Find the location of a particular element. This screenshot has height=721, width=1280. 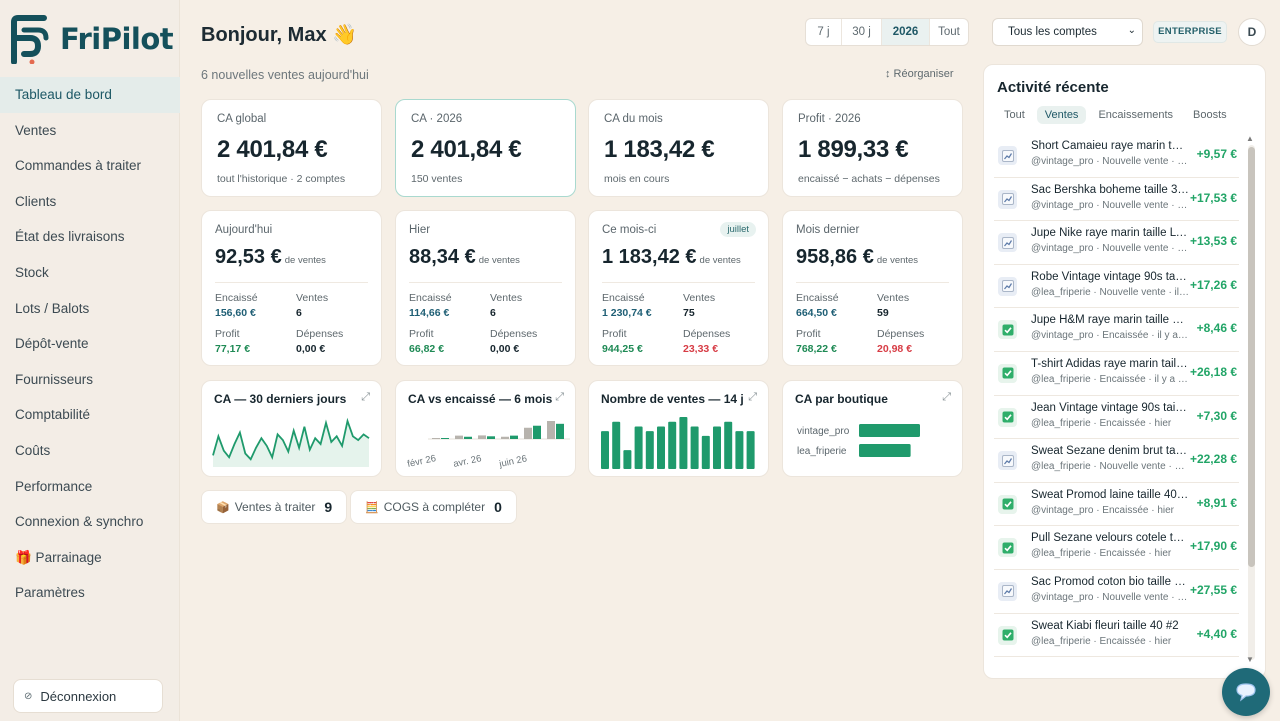

shop-bar is located at coordinates (885, 450).